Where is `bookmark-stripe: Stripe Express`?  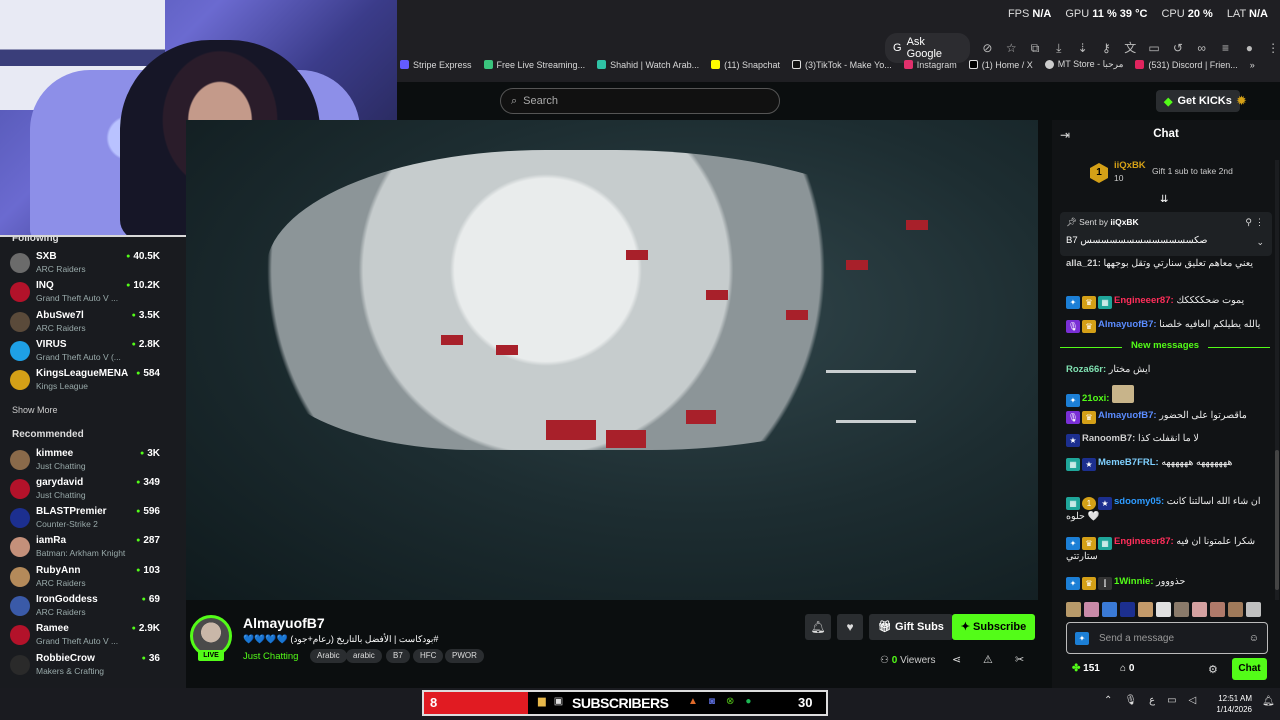
bookmark-stripe: Stripe Express is located at coordinates (436, 64).